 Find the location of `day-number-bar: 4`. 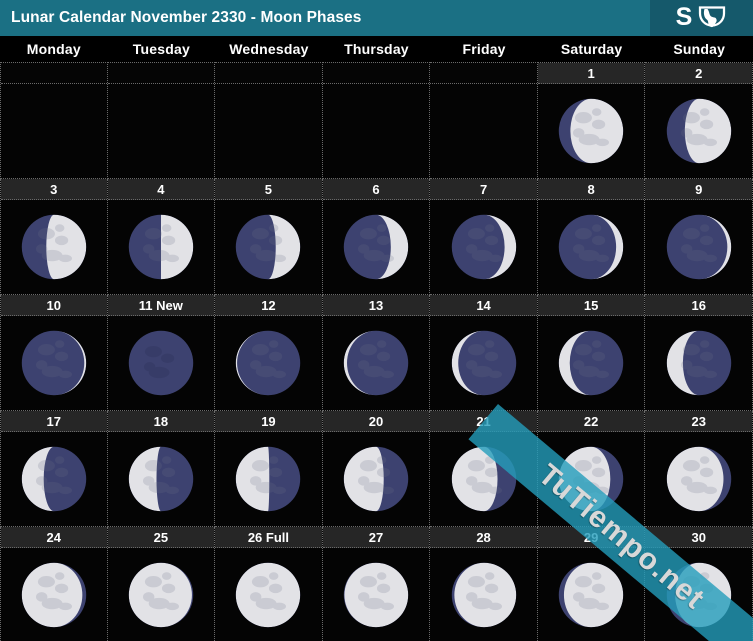

day-number-bar: 4 is located at coordinates (161, 189).